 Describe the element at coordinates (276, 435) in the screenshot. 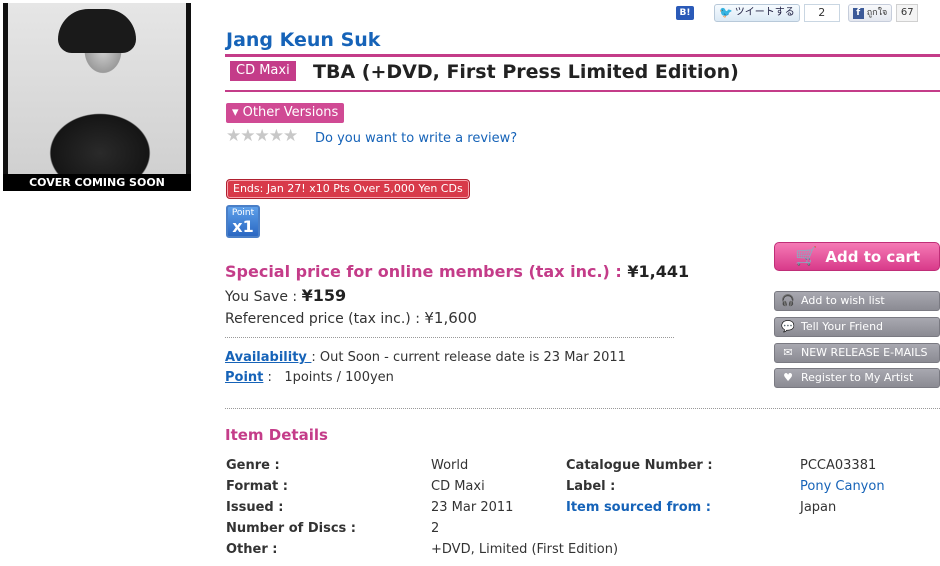

I see `item-details-heading: Item Details` at that location.